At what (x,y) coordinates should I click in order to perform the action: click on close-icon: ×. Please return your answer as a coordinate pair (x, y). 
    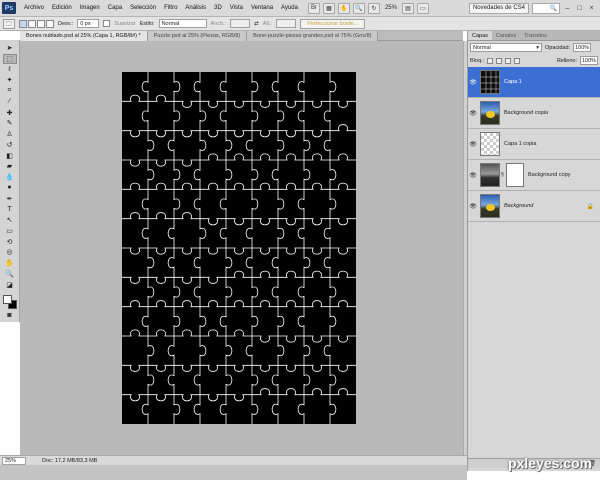
    Looking at the image, I should click on (591, 8).